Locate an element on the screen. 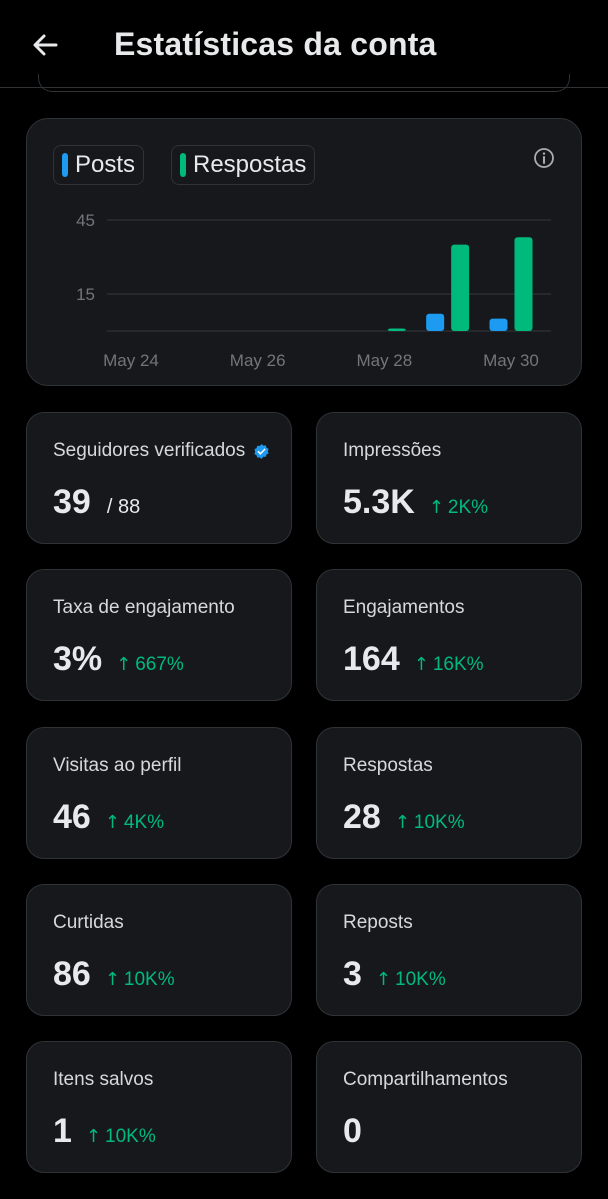 The image size is (608, 1199). stat-value-row: 3% ↑ 667% is located at coordinates (118, 659).